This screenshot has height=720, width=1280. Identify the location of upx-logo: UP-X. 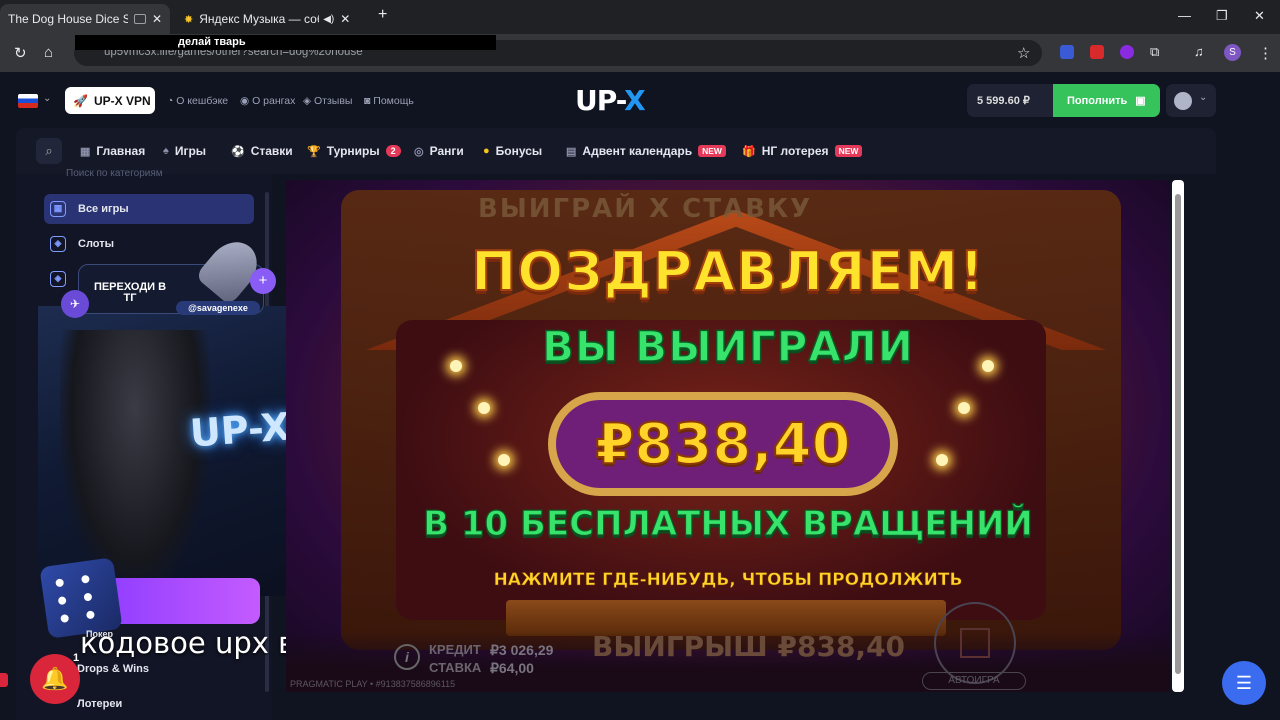
(610, 100).